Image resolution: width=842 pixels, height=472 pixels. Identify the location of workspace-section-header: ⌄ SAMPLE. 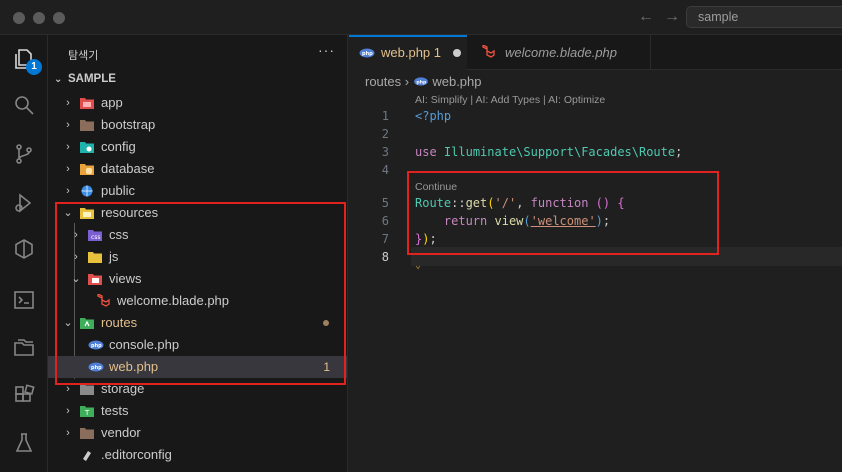
(85, 79).